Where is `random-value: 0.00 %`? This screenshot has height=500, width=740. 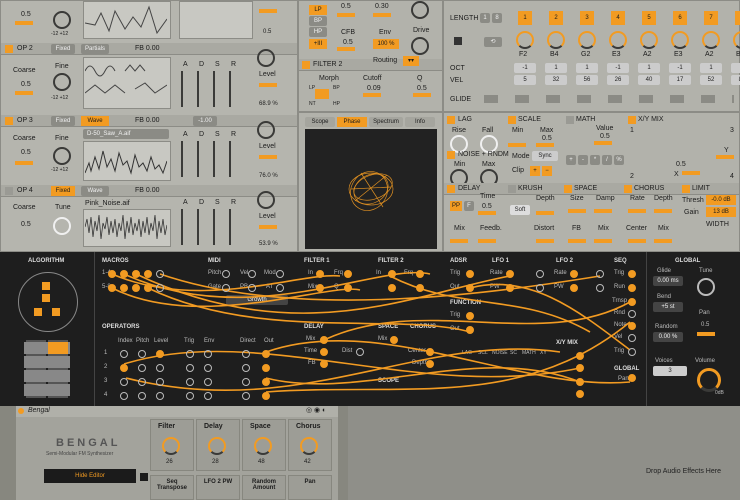
random-value: 0.00 % is located at coordinates (668, 337).